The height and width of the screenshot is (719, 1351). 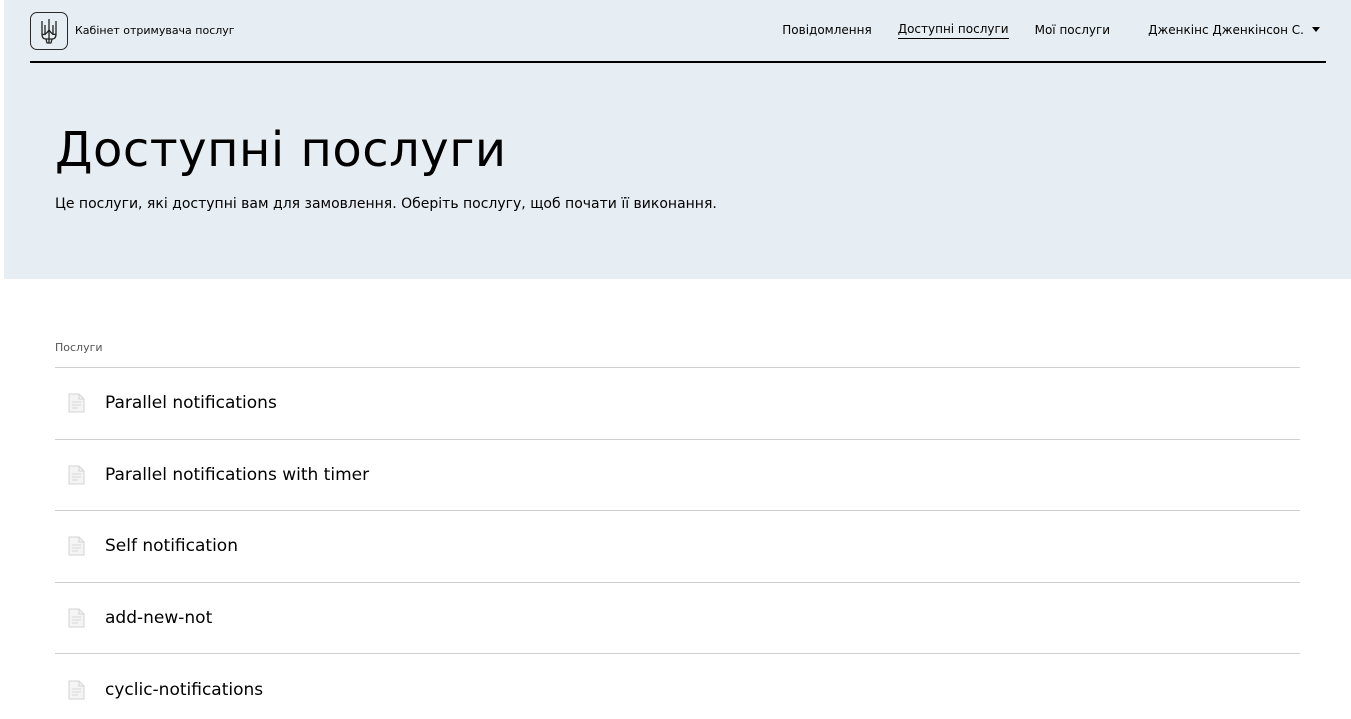 I want to click on service-name: cyclic-notifications, so click(x=184, y=689).